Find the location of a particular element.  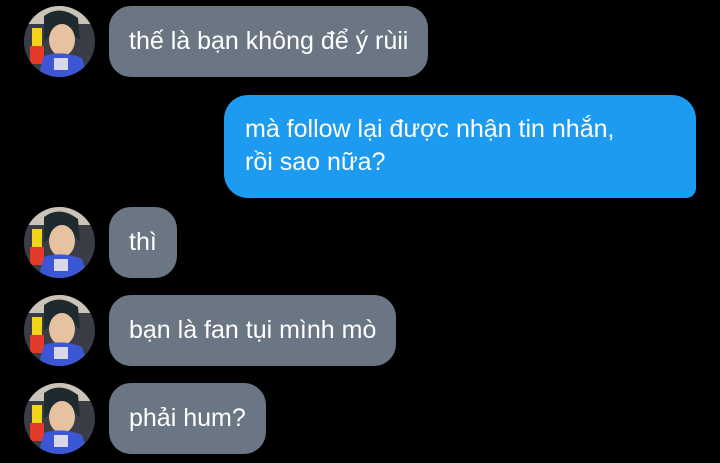

incoming-message-bubble: bạn là fan tụi mình mò is located at coordinates (253, 330).